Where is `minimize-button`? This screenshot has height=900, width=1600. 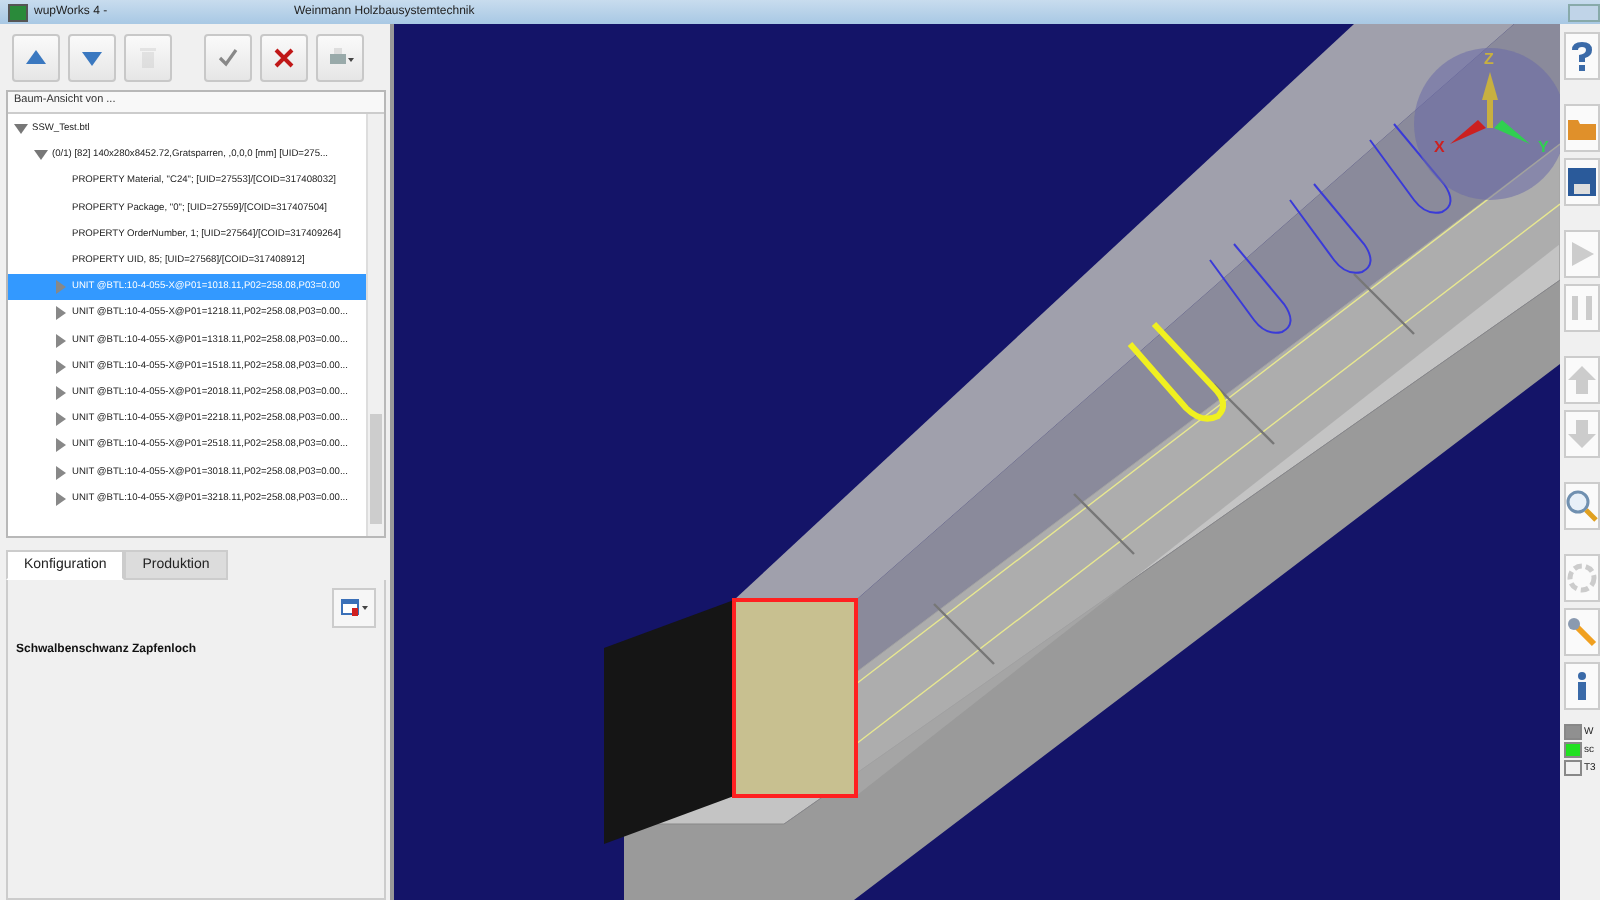 minimize-button is located at coordinates (1584, 13).